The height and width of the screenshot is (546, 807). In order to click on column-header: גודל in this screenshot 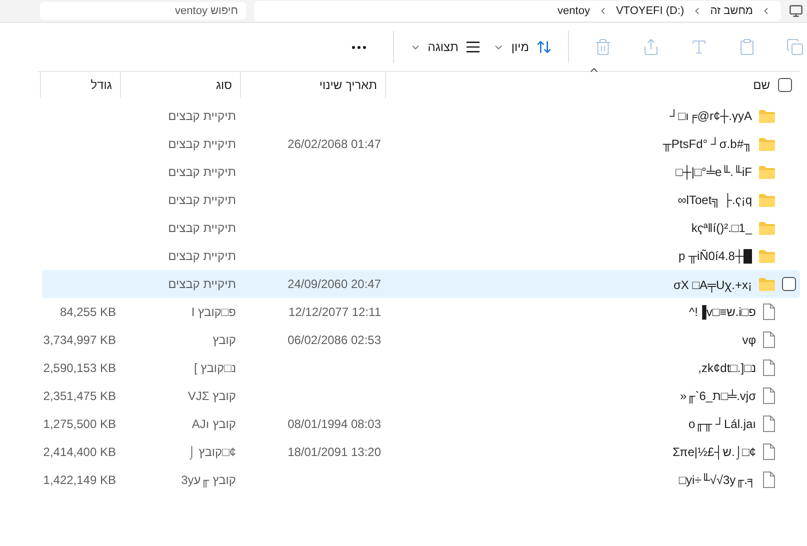, I will do `click(101, 85)`.